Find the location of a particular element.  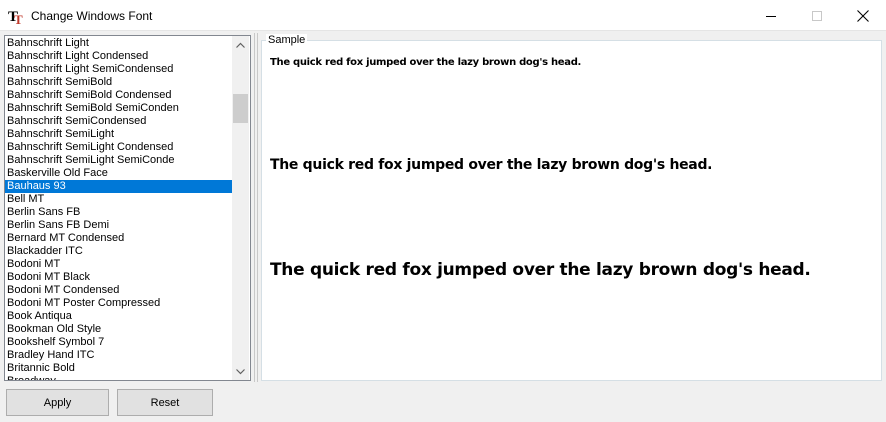

font-list-item: Berlin Sans FB Demi is located at coordinates (119, 225).